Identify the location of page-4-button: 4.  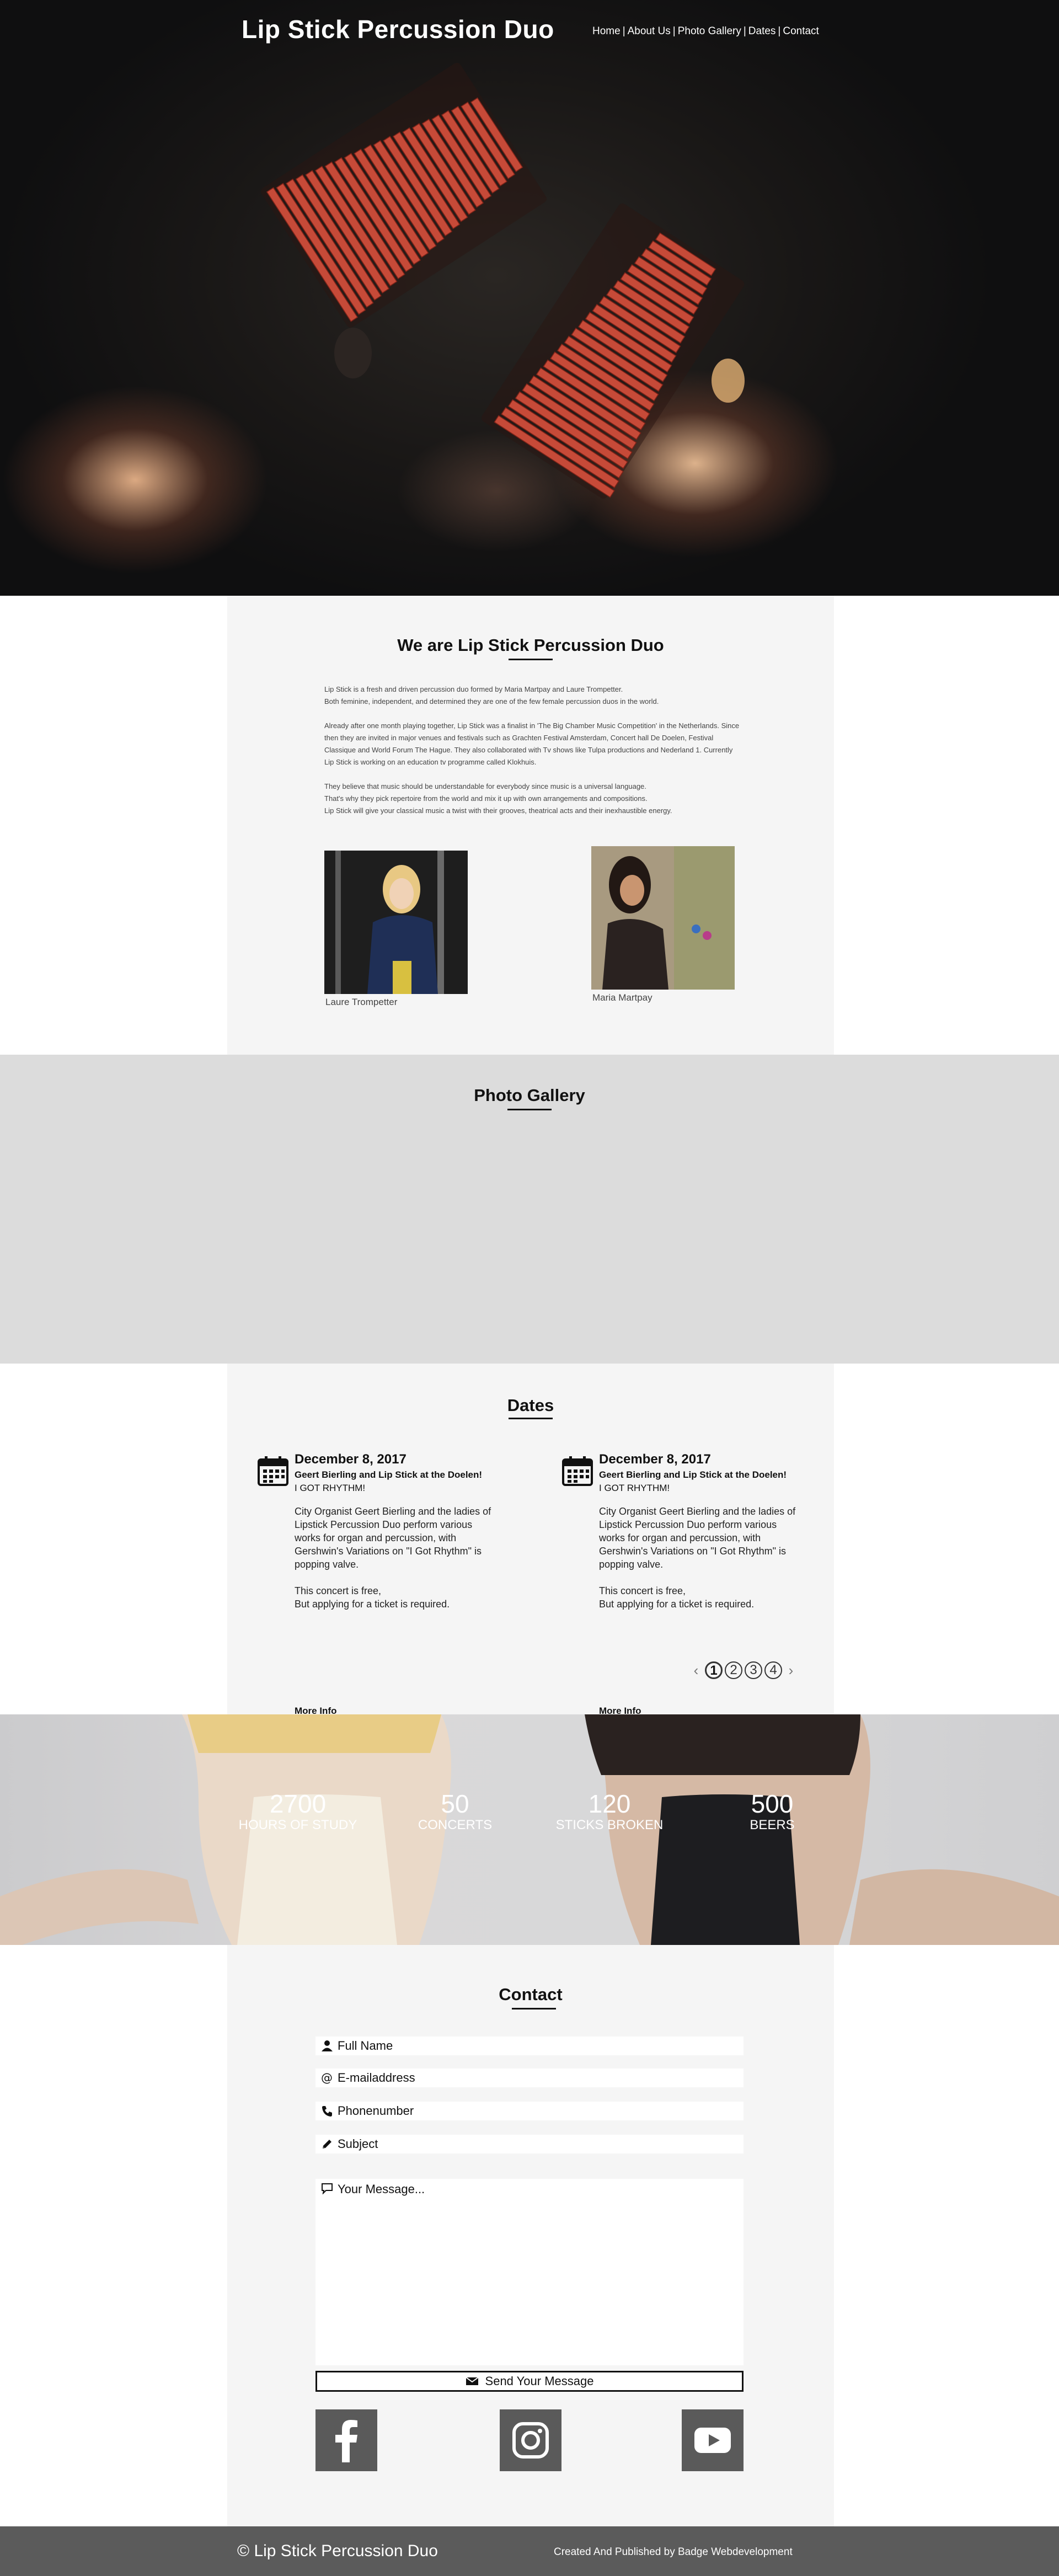
(773, 1670).